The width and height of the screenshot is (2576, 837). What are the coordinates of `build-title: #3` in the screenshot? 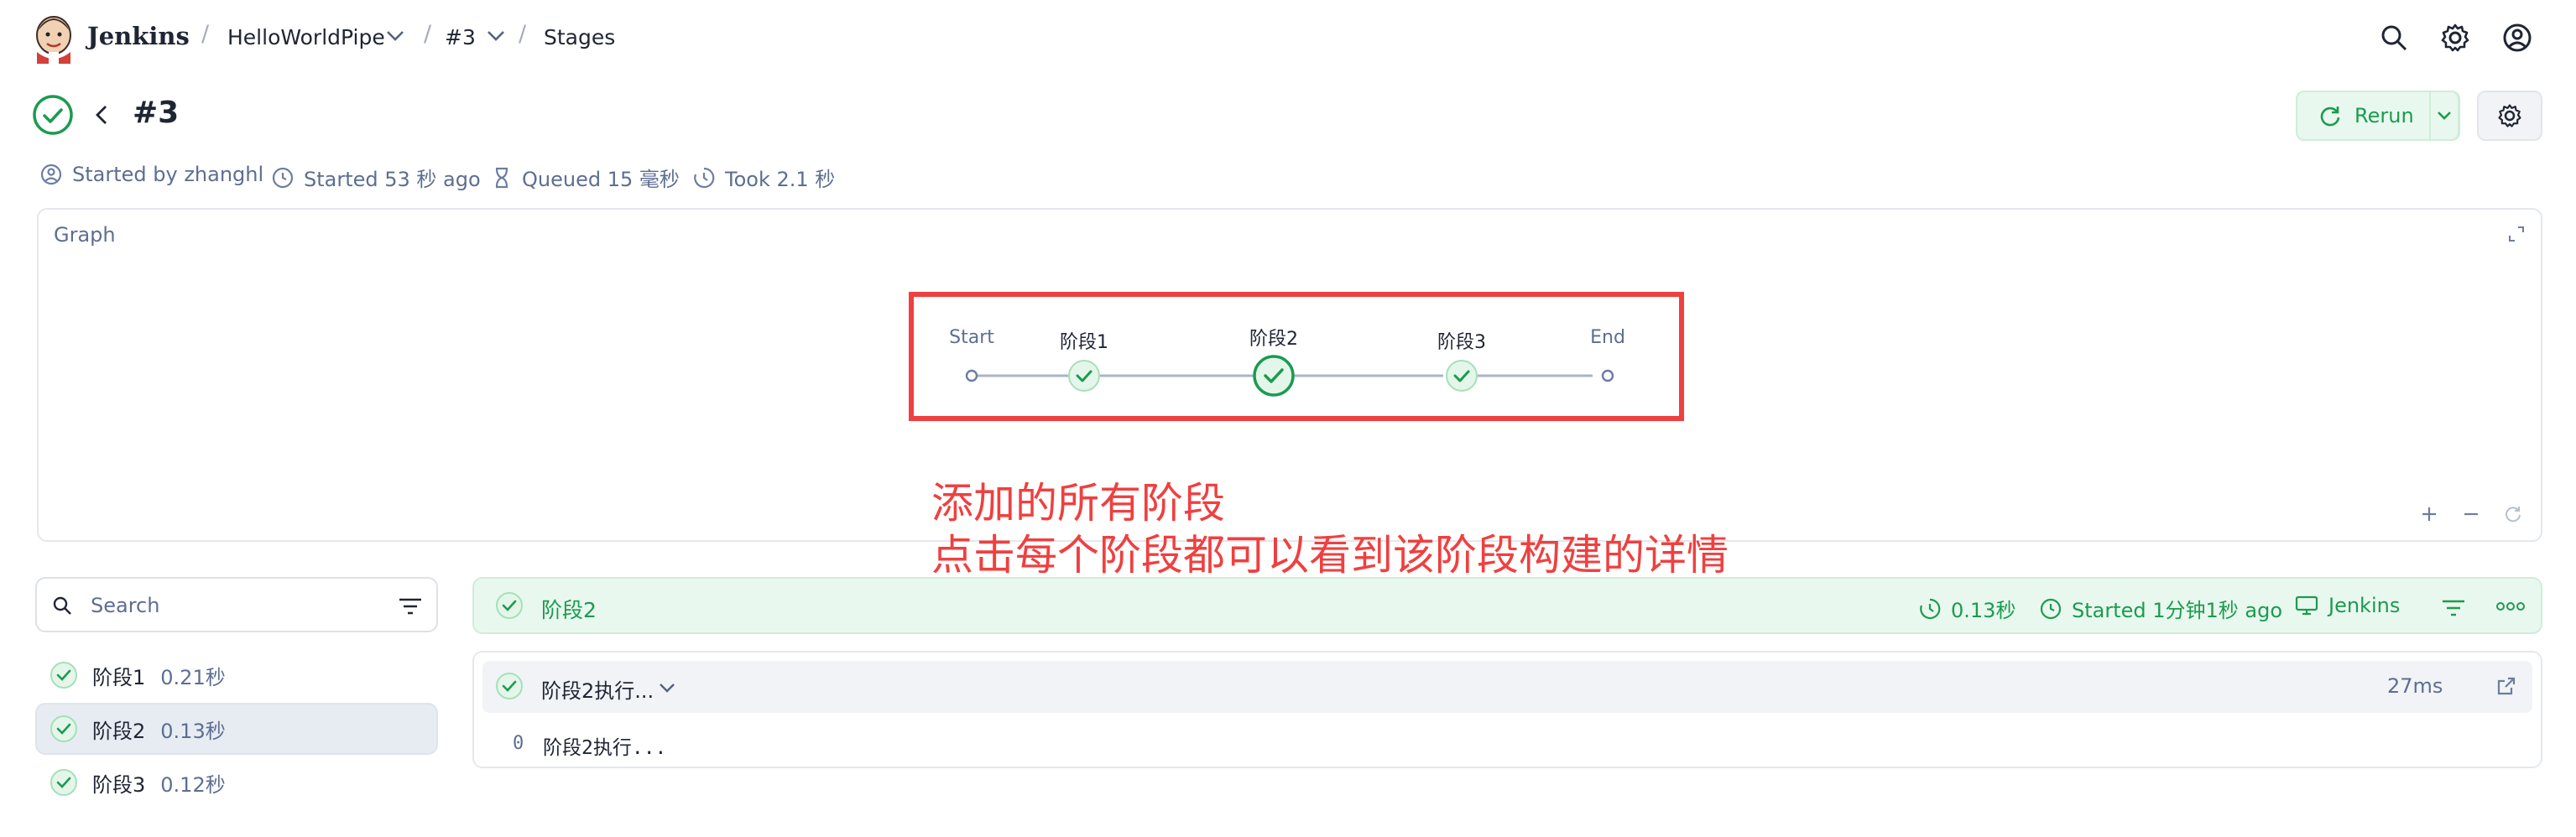 It's located at (156, 113).